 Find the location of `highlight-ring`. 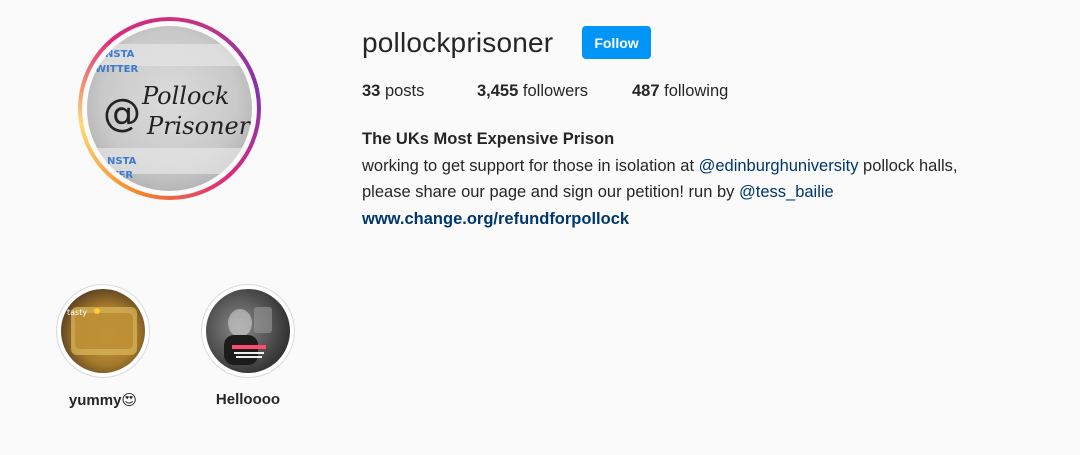

highlight-ring is located at coordinates (248, 331).